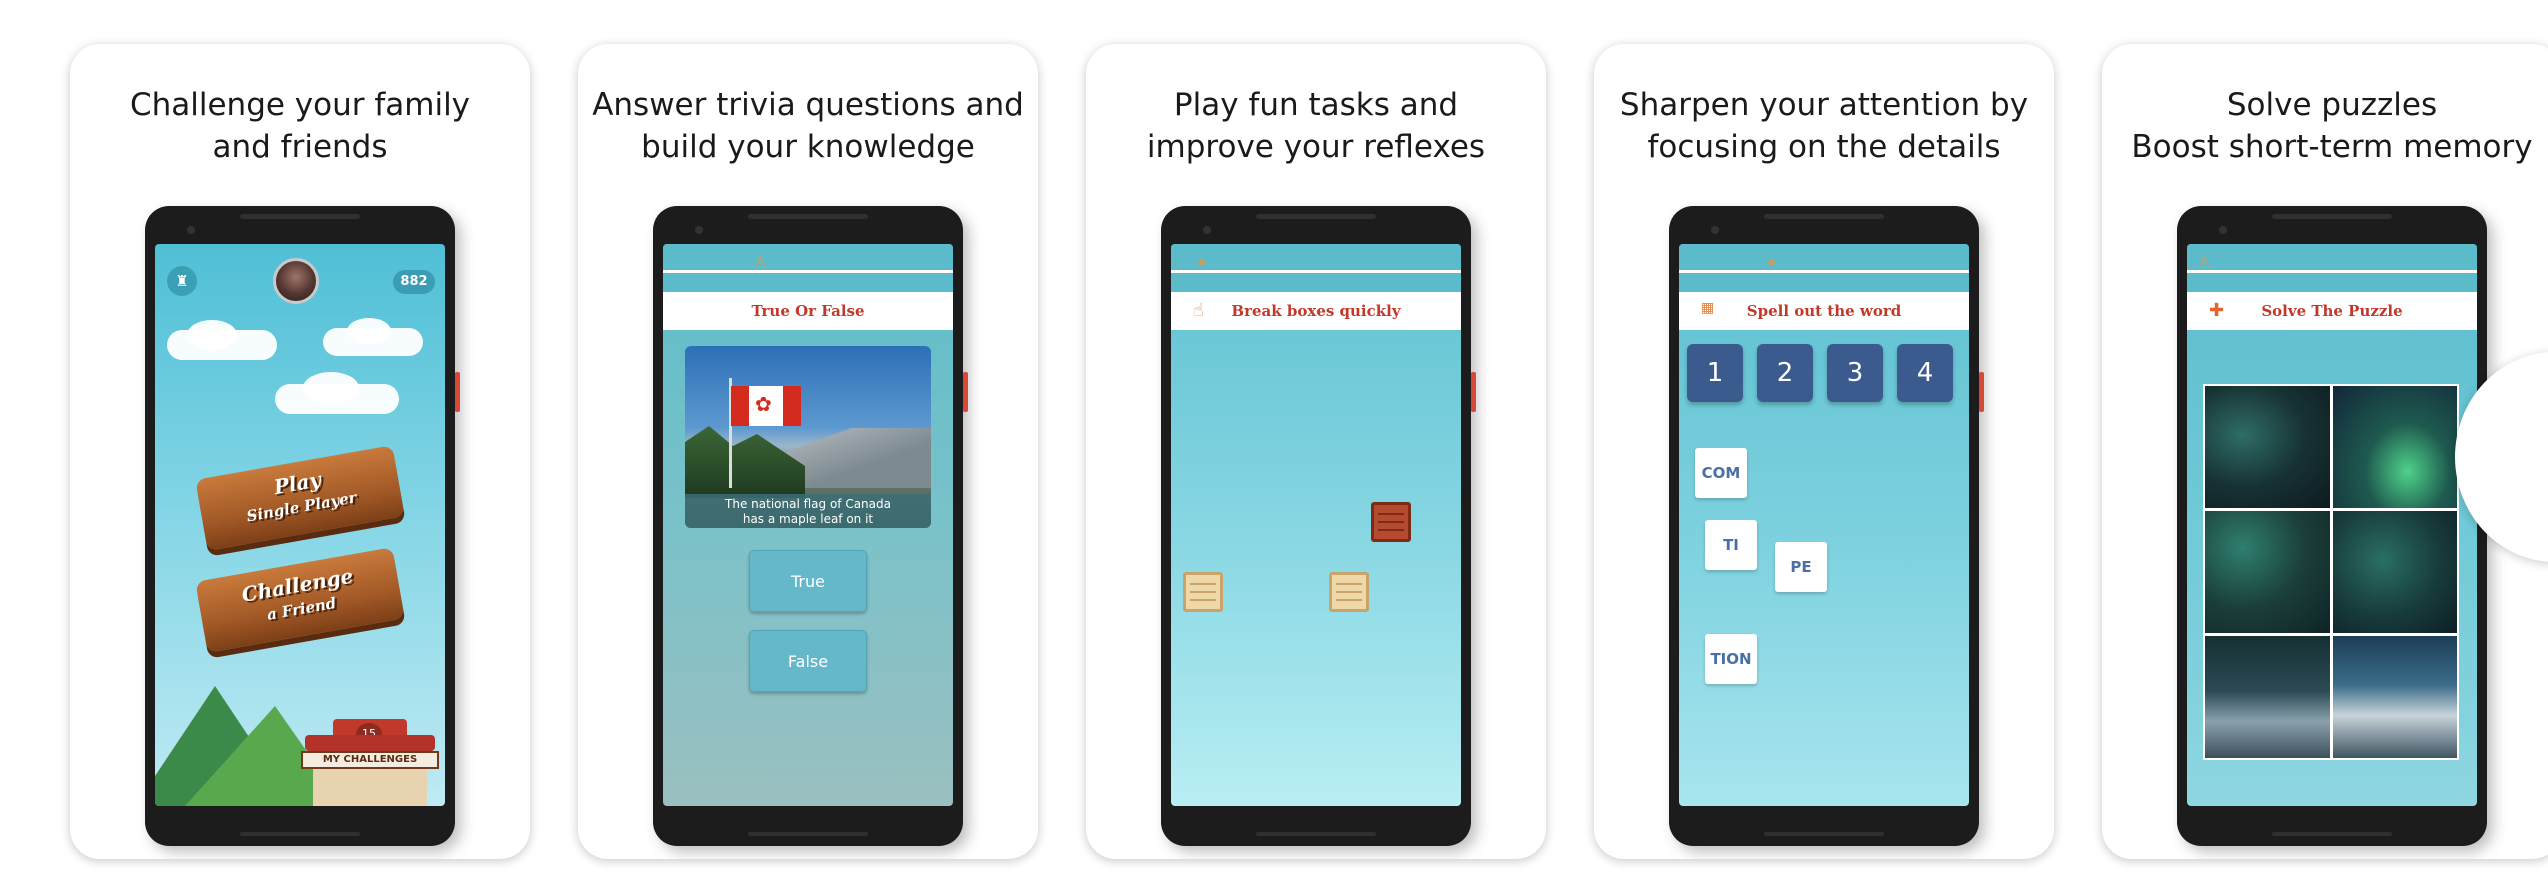 This screenshot has height=894, width=2548. Describe the element at coordinates (808, 581) in the screenshot. I see `true-button: True` at that location.